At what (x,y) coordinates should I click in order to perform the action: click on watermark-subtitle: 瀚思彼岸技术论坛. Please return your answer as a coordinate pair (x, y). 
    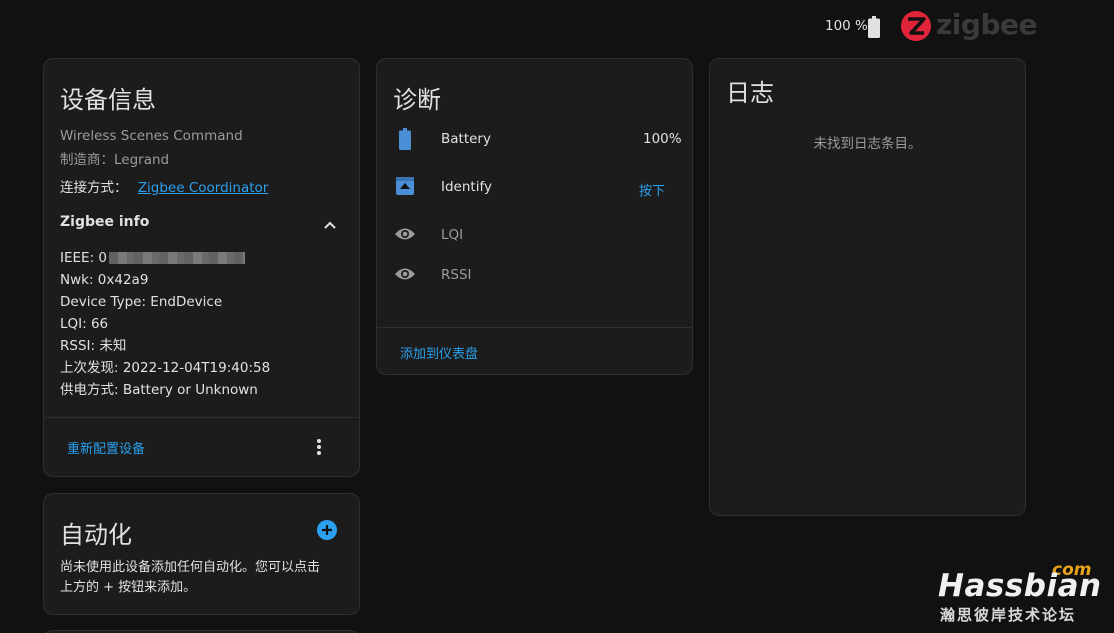
    Looking at the image, I should click on (1008, 615).